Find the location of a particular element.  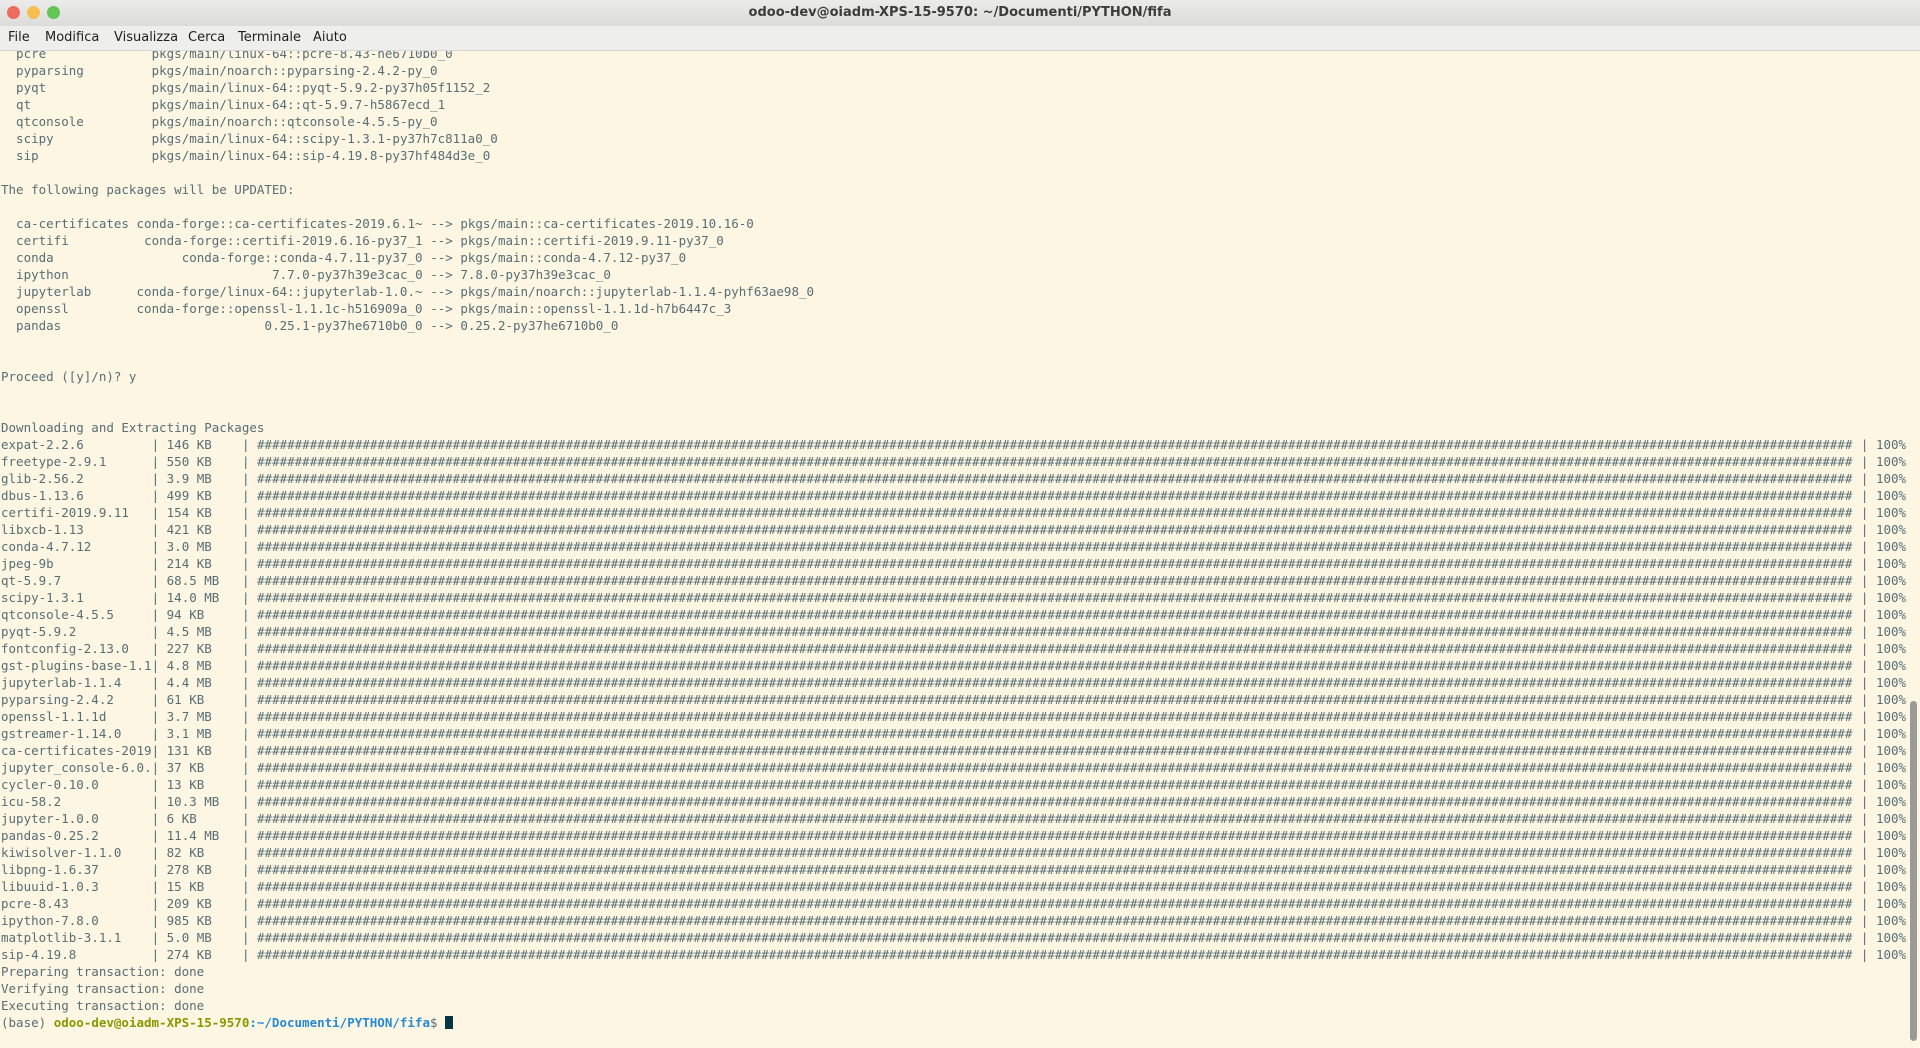

download-name: certifi-2019.9.11 is located at coordinates (65, 512).